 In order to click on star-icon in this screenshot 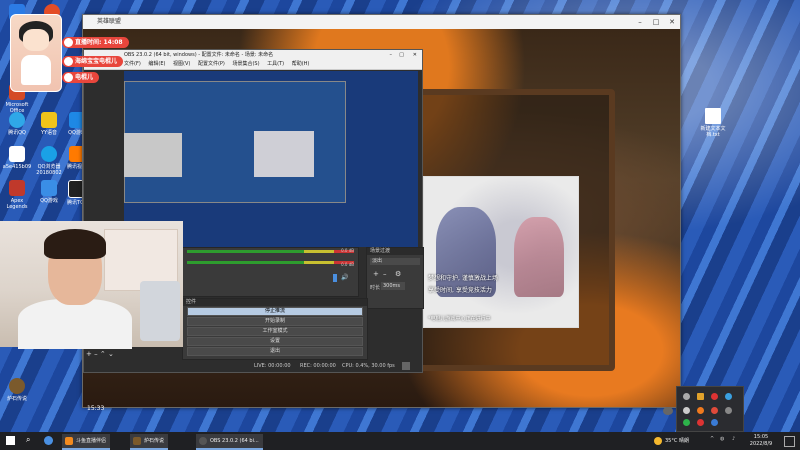, I will do `click(68, 77)`.